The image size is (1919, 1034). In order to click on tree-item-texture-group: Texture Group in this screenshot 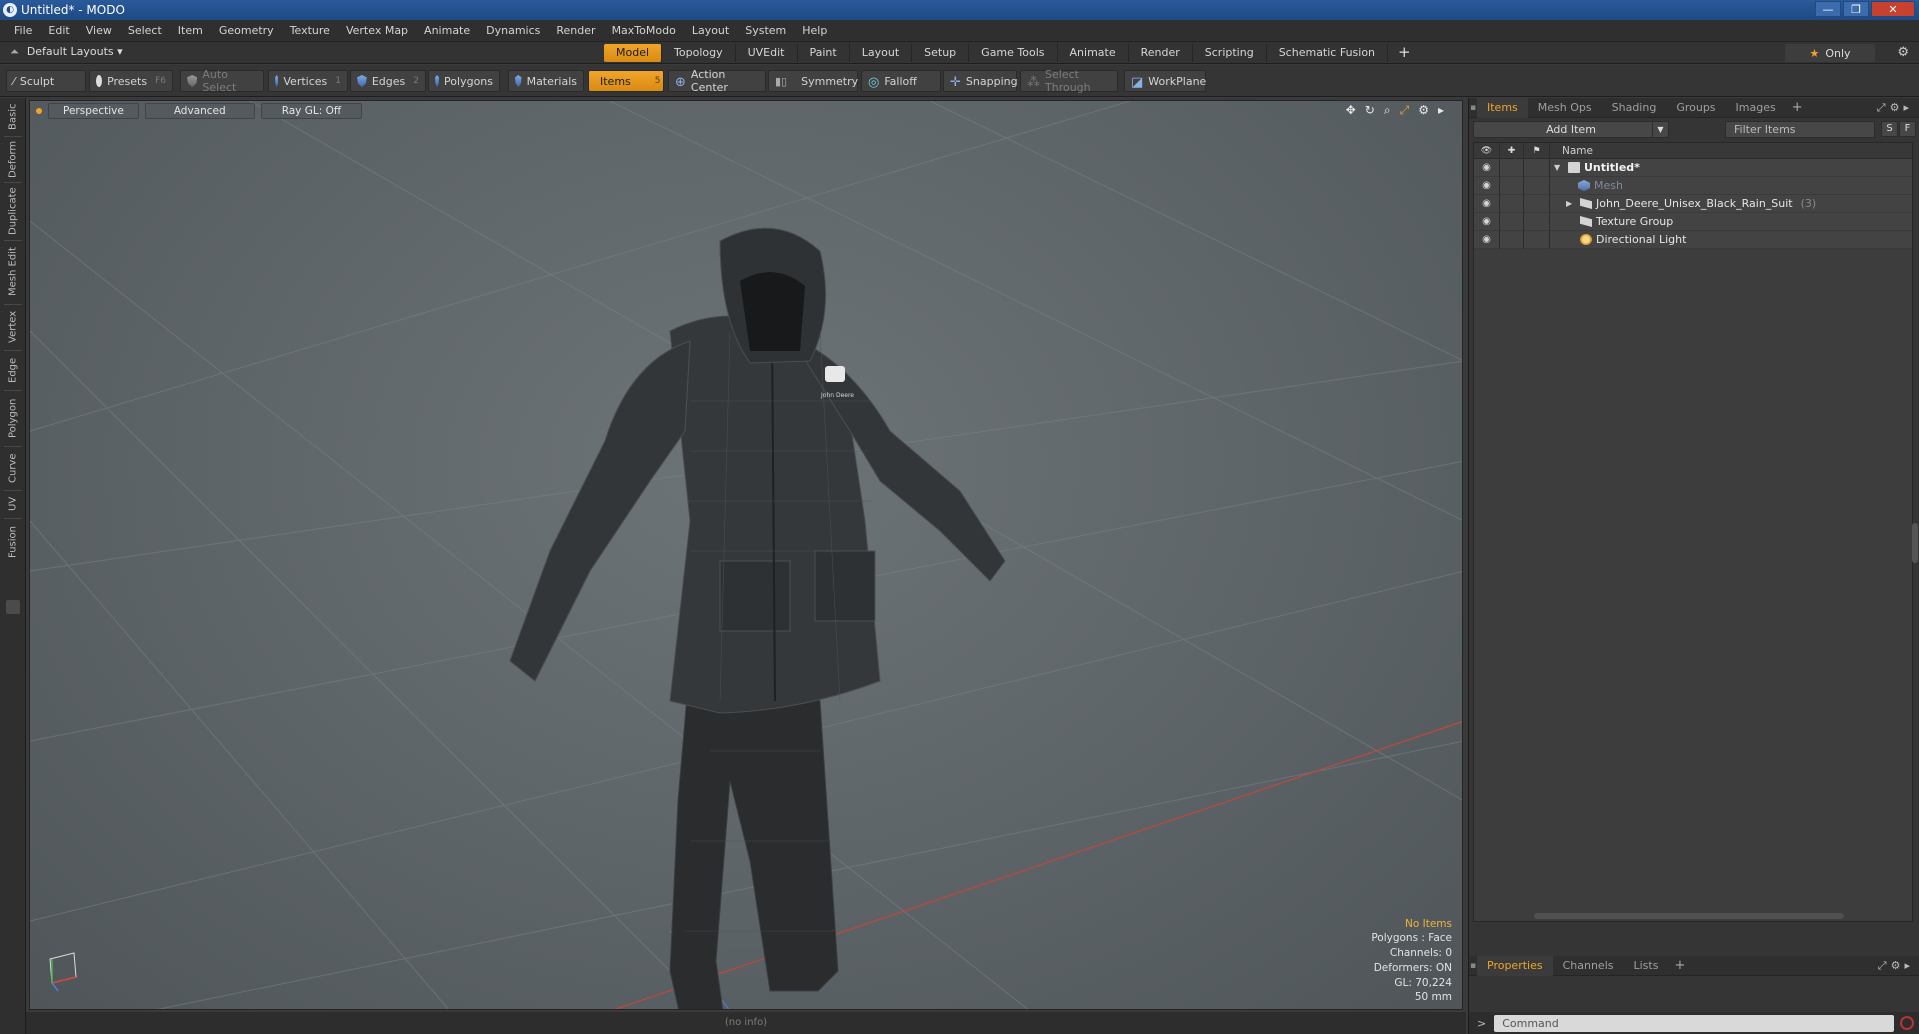, I will do `click(1626, 221)`.